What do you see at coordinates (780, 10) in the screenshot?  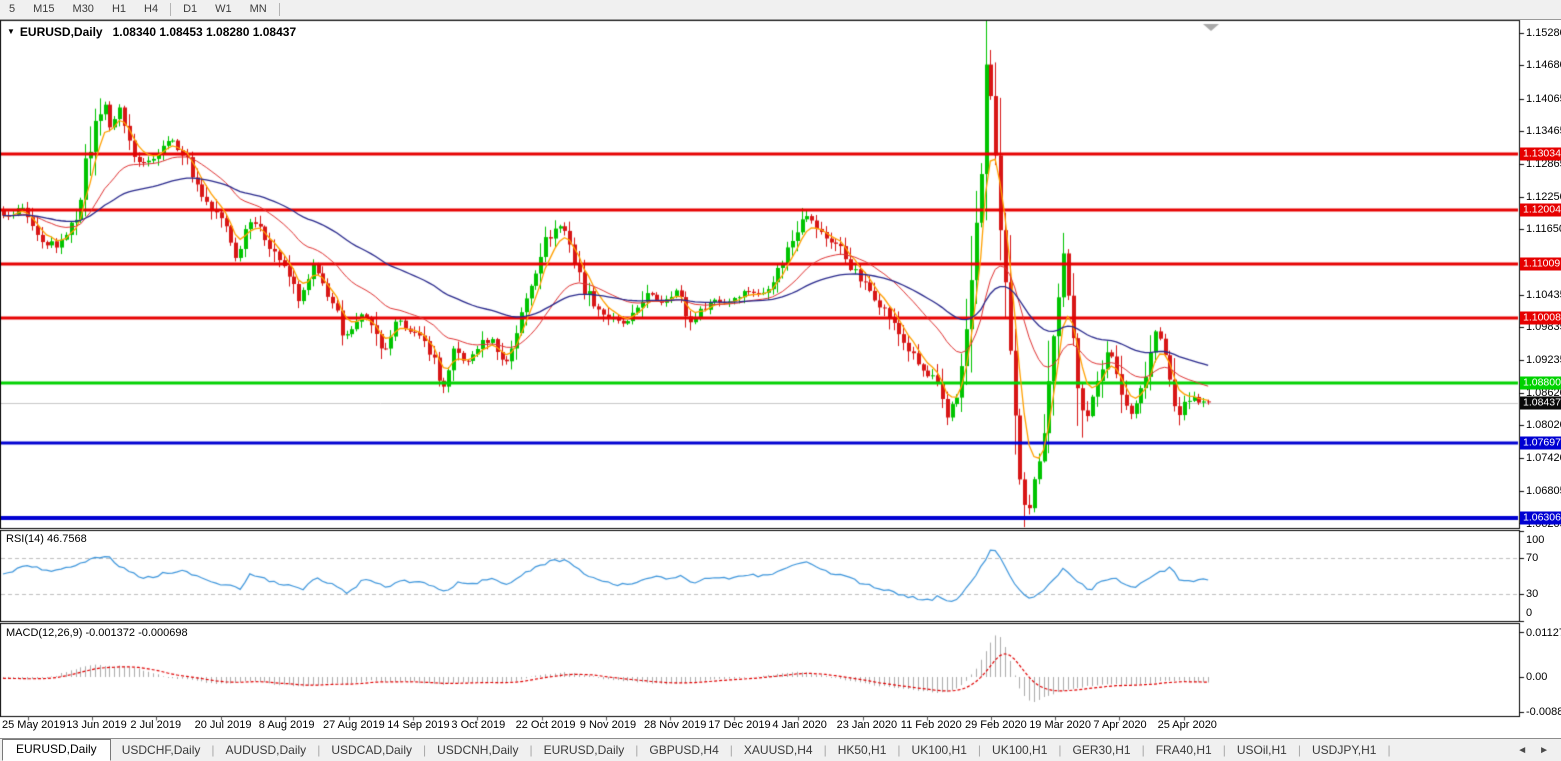 I see `timeframe-toolbar: 5 M15 M30 H1 H4 D1 W1 MN` at bounding box center [780, 10].